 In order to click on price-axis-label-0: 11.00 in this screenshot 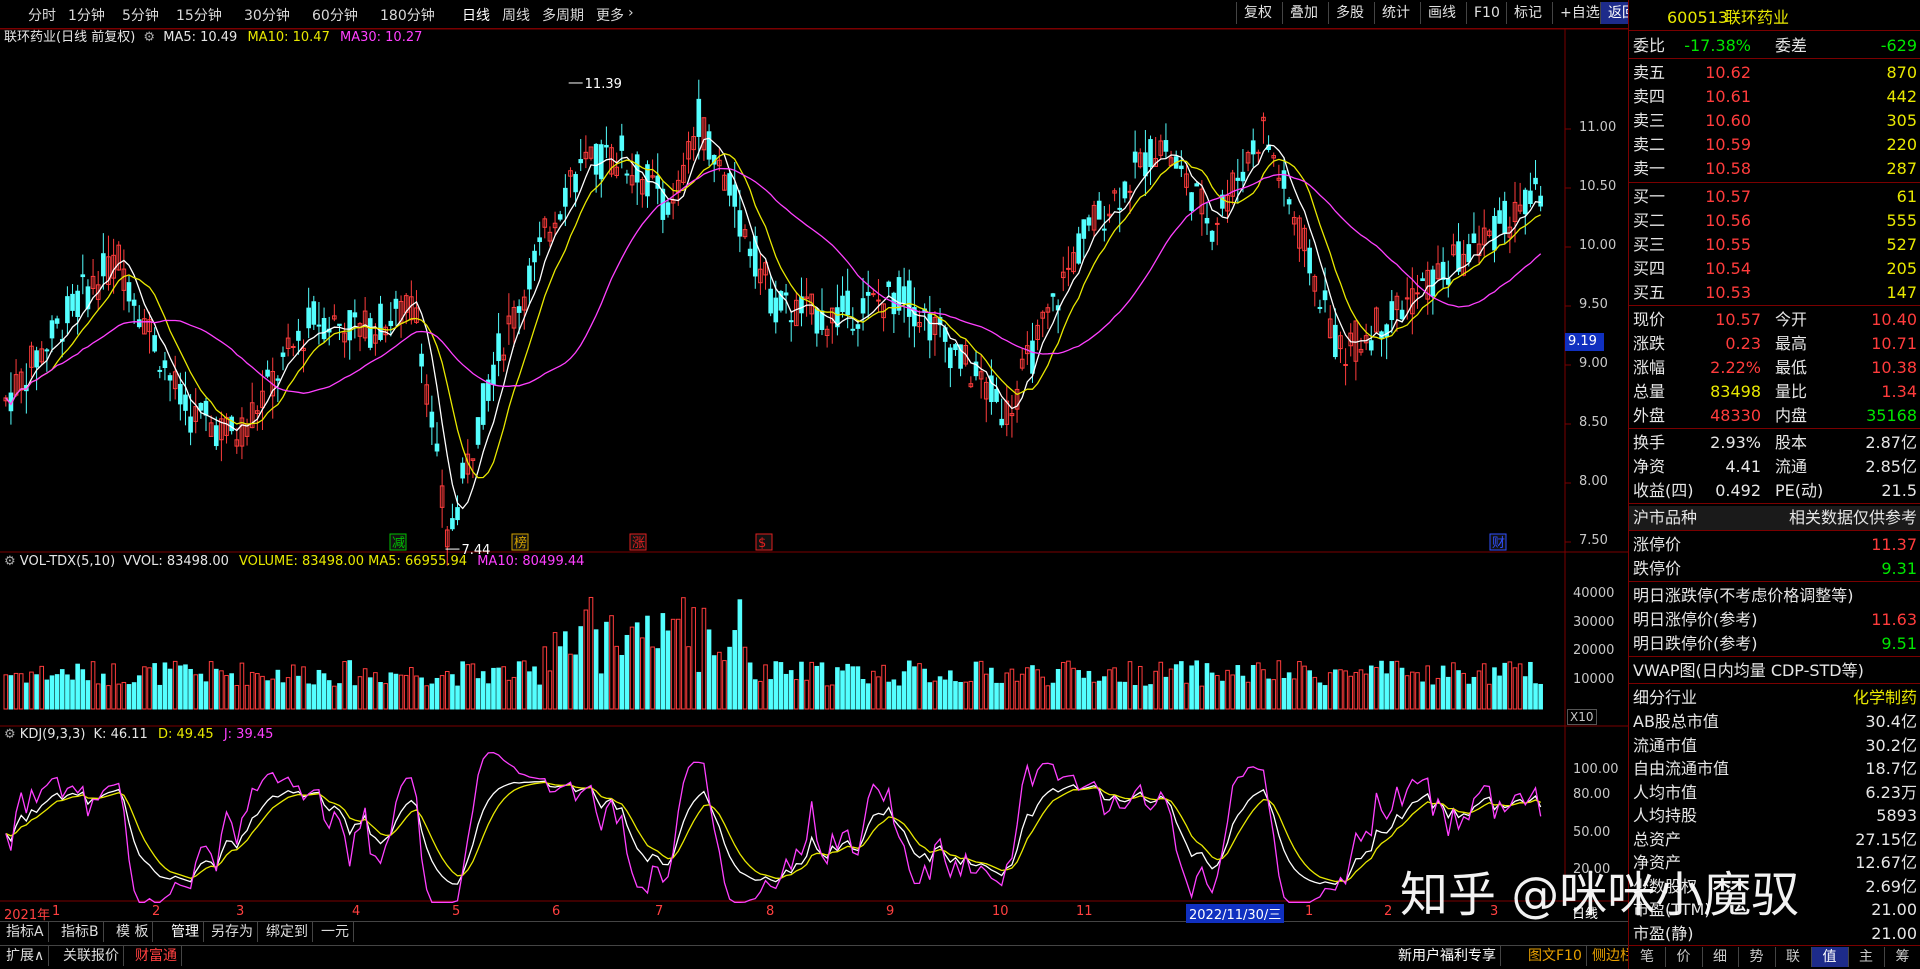, I will do `click(1598, 127)`.